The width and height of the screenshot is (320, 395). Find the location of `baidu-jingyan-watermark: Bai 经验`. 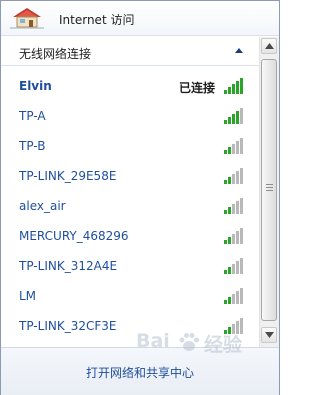

baidu-jingyan-watermark: Bai 经验 is located at coordinates (205, 343).